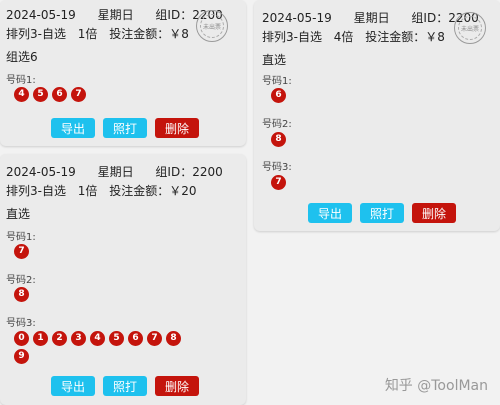 The height and width of the screenshot is (405, 500). I want to click on number-ball: 0, so click(21, 338).